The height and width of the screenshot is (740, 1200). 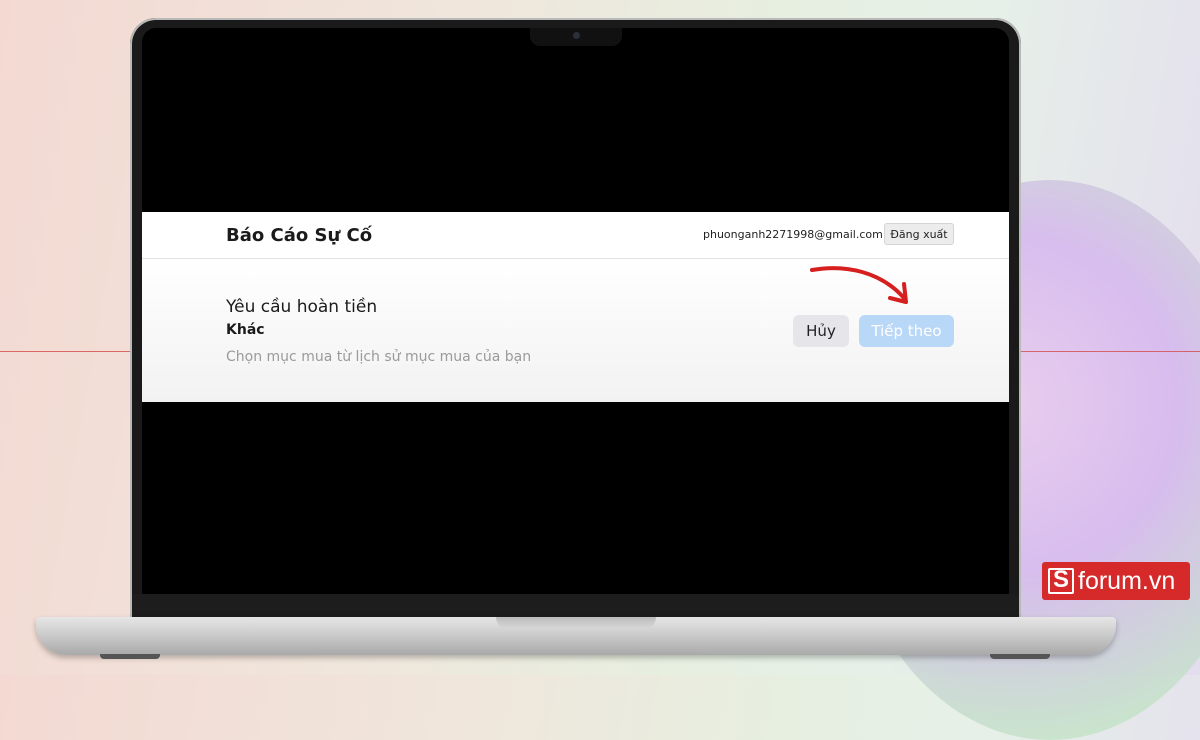 I want to click on background-line-right, so click(x=1110, y=351).